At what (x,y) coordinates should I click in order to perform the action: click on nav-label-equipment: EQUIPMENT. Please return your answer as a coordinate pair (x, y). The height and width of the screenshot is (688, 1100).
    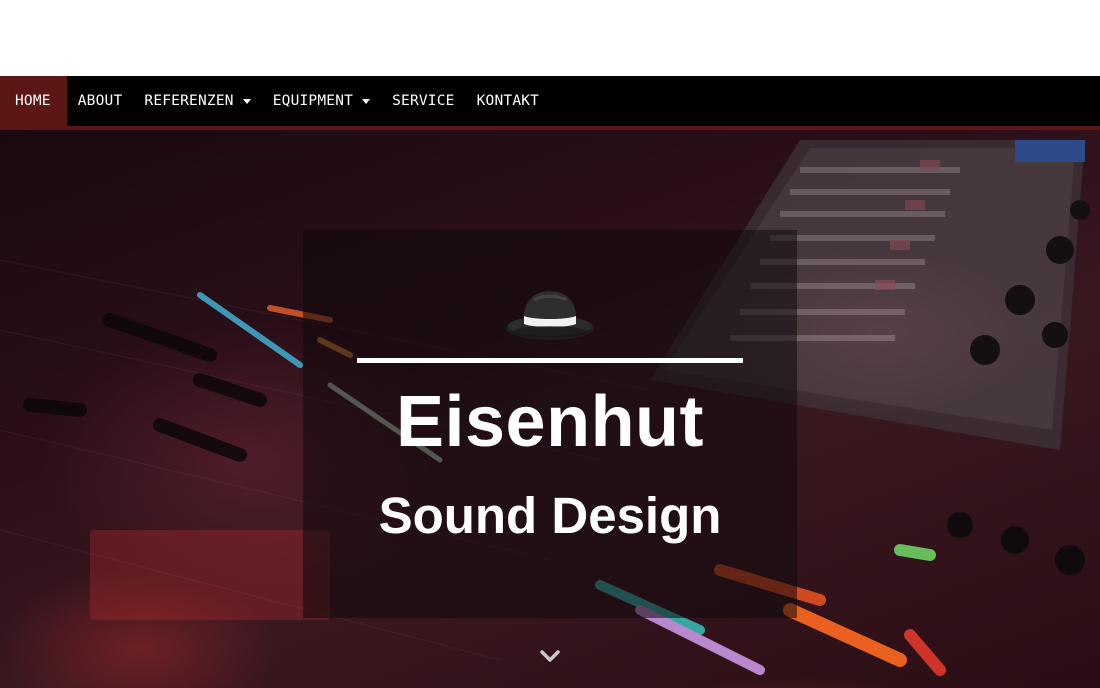
    Looking at the image, I should click on (313, 101).